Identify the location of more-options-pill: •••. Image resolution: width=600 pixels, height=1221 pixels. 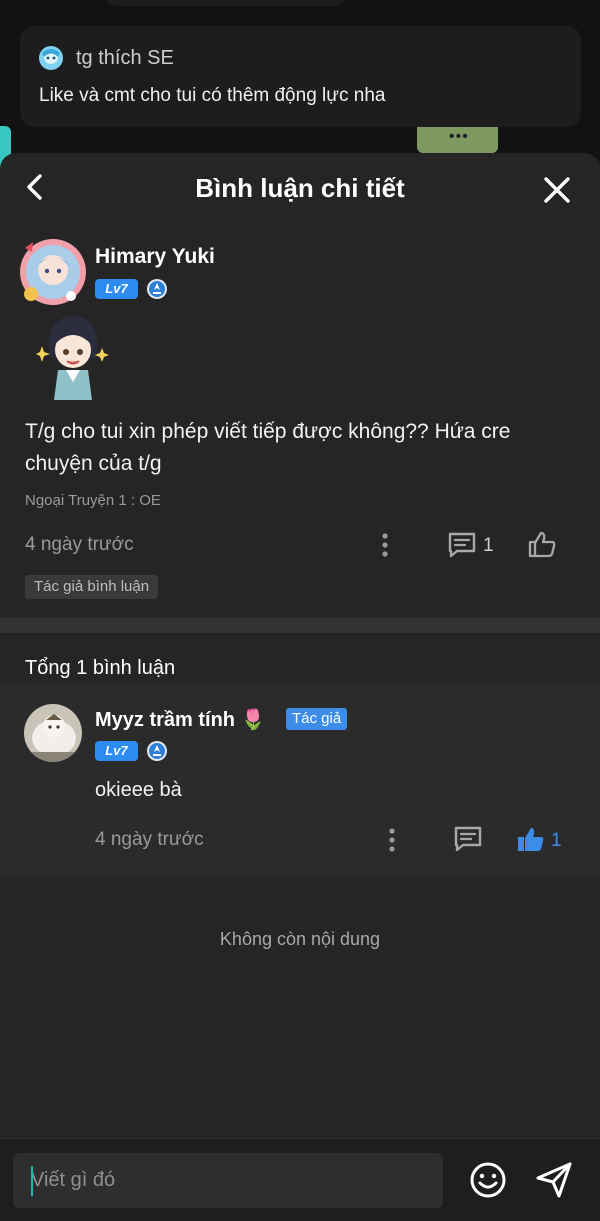
(457, 140).